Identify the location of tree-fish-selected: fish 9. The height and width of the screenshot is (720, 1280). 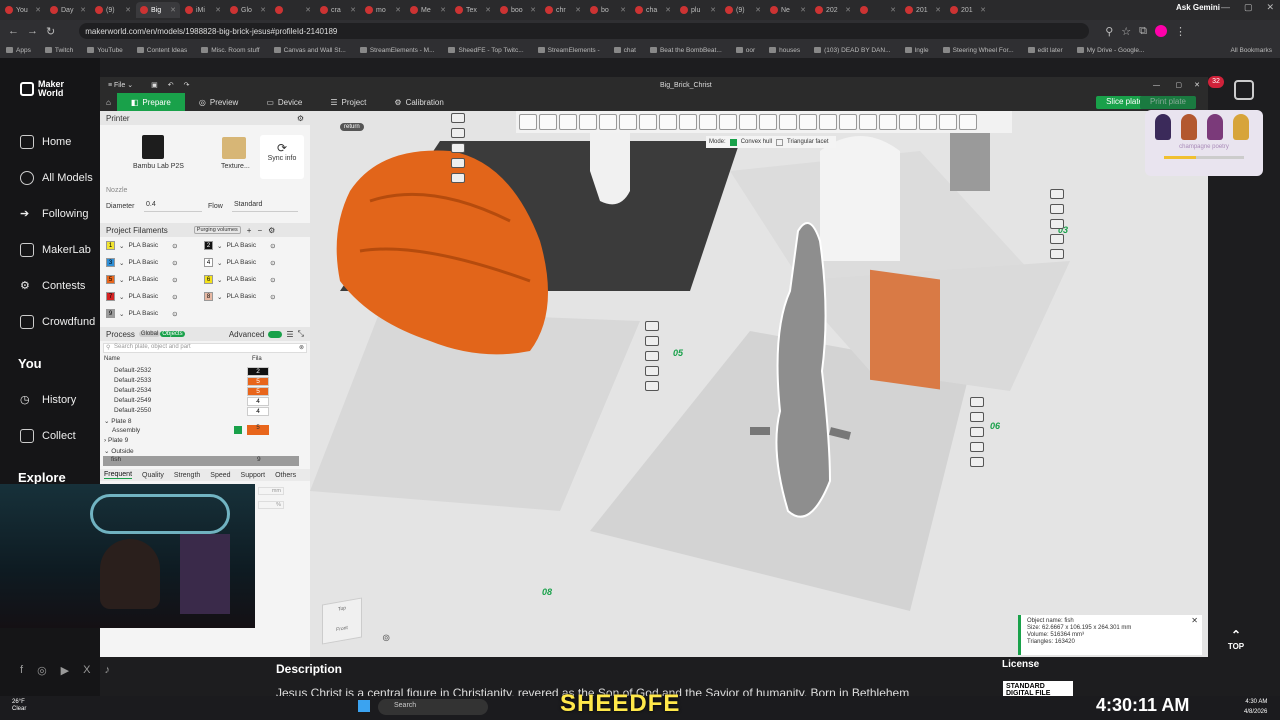
(201, 461).